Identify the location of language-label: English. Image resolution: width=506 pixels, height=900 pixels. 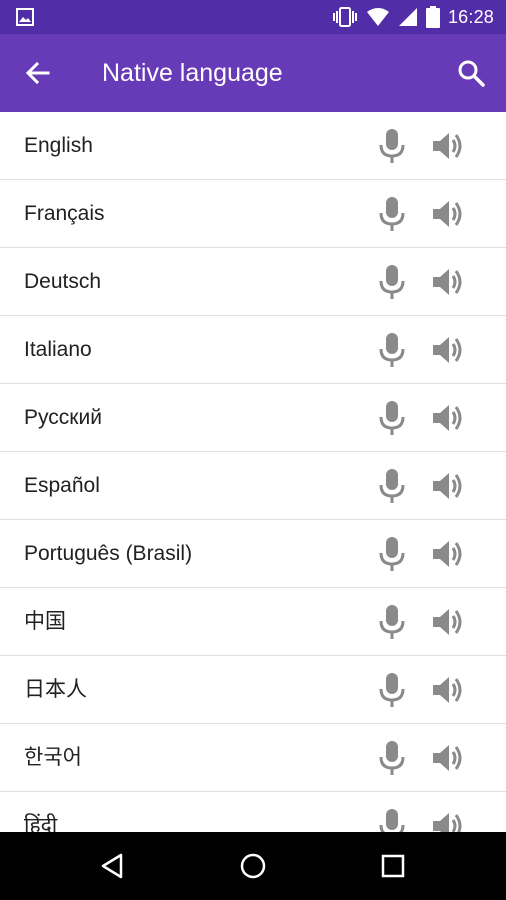
(58, 145).